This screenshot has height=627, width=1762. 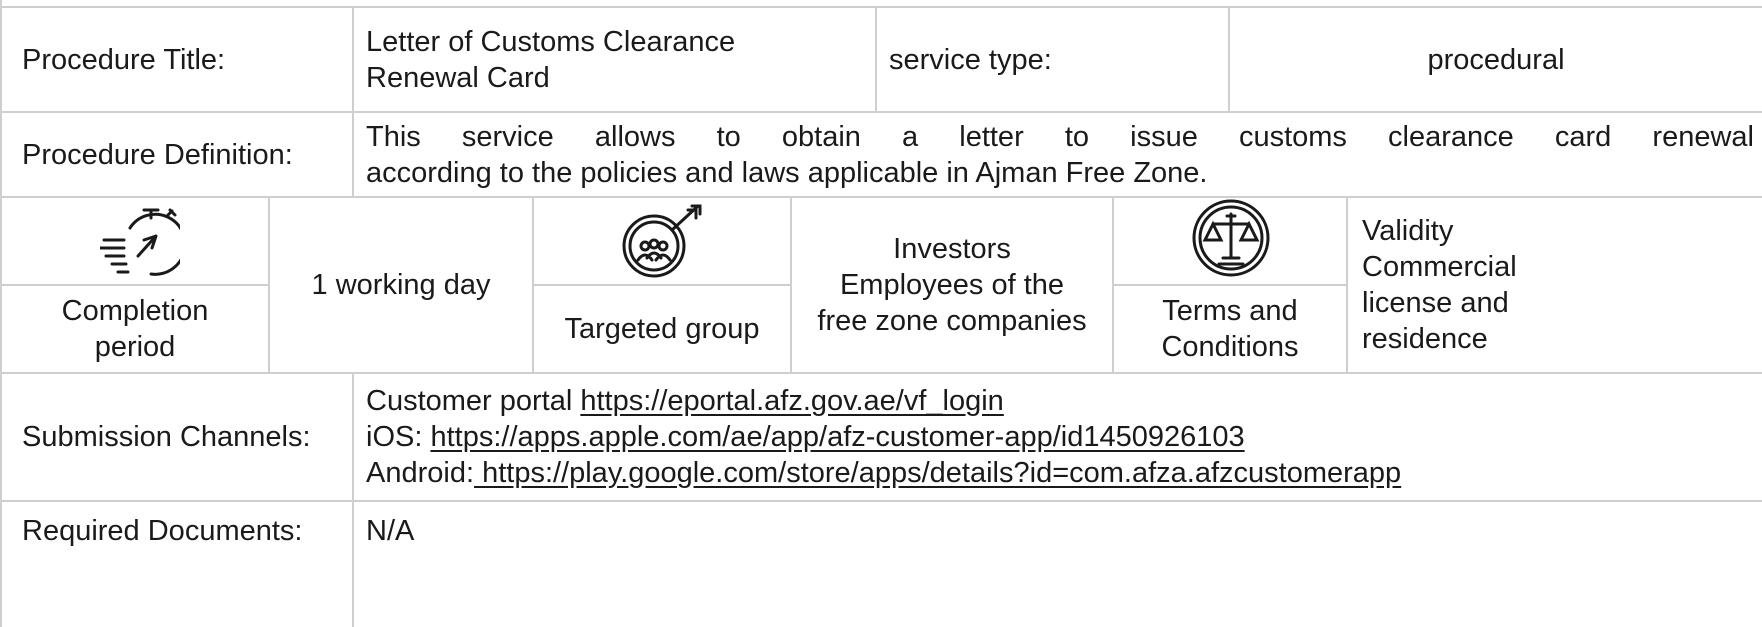 I want to click on procedure-title-value: Letter of Customs Clearance Renewal Card, so click(x=616, y=59).